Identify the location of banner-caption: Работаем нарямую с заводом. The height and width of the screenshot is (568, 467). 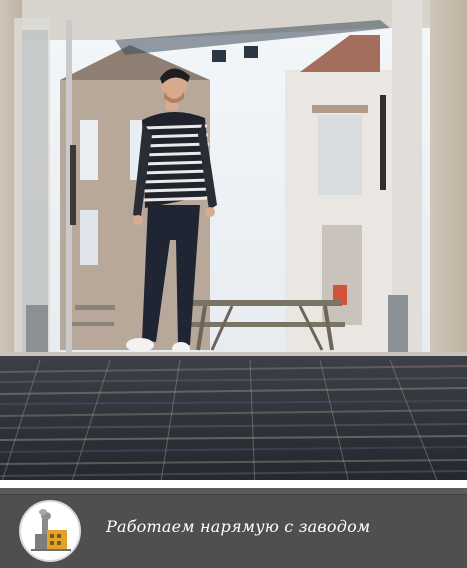
(238, 526).